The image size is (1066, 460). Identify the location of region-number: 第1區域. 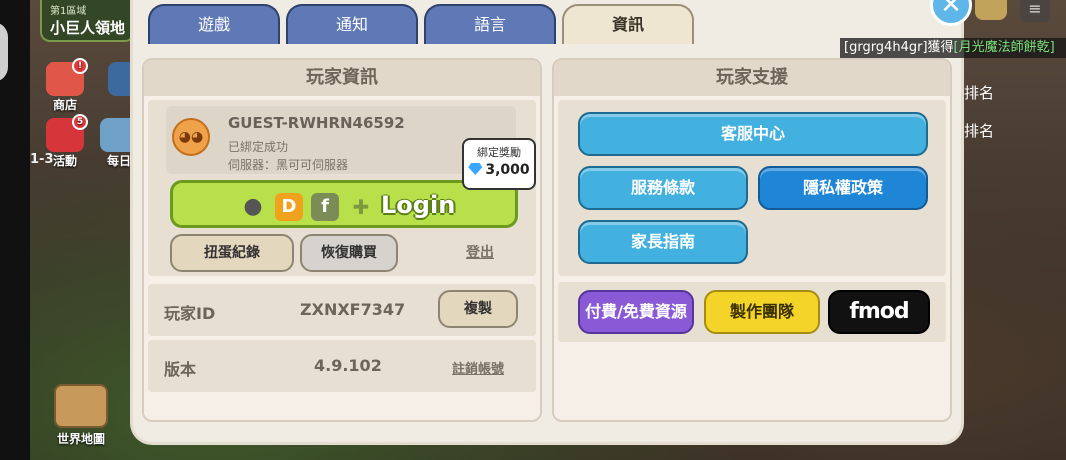
(68, 11).